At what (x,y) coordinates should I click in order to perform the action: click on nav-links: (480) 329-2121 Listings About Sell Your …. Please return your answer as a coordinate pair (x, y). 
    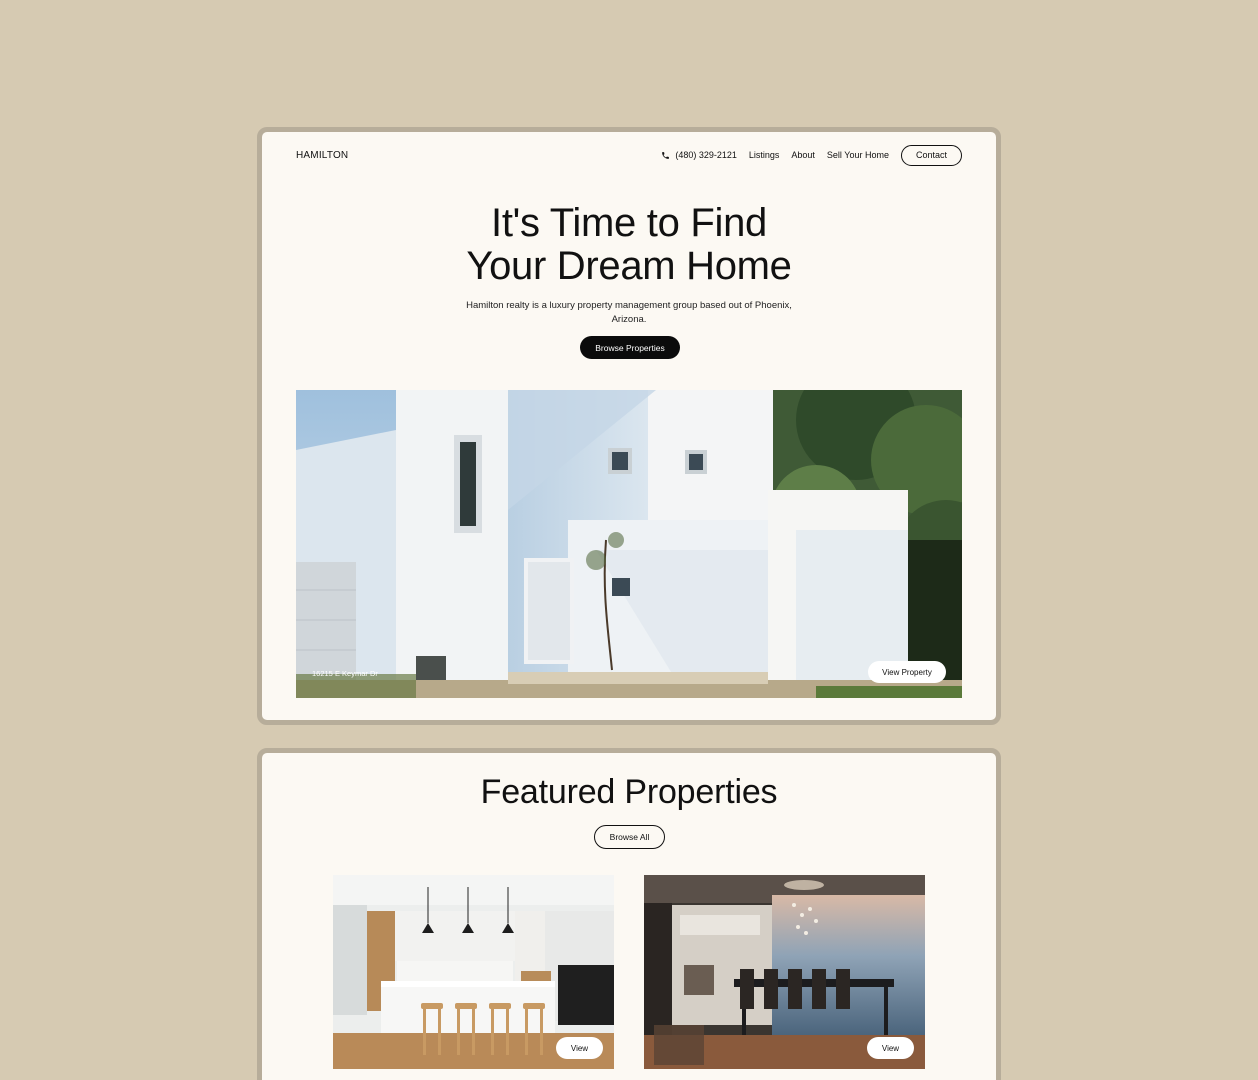
    Looking at the image, I should click on (811, 155).